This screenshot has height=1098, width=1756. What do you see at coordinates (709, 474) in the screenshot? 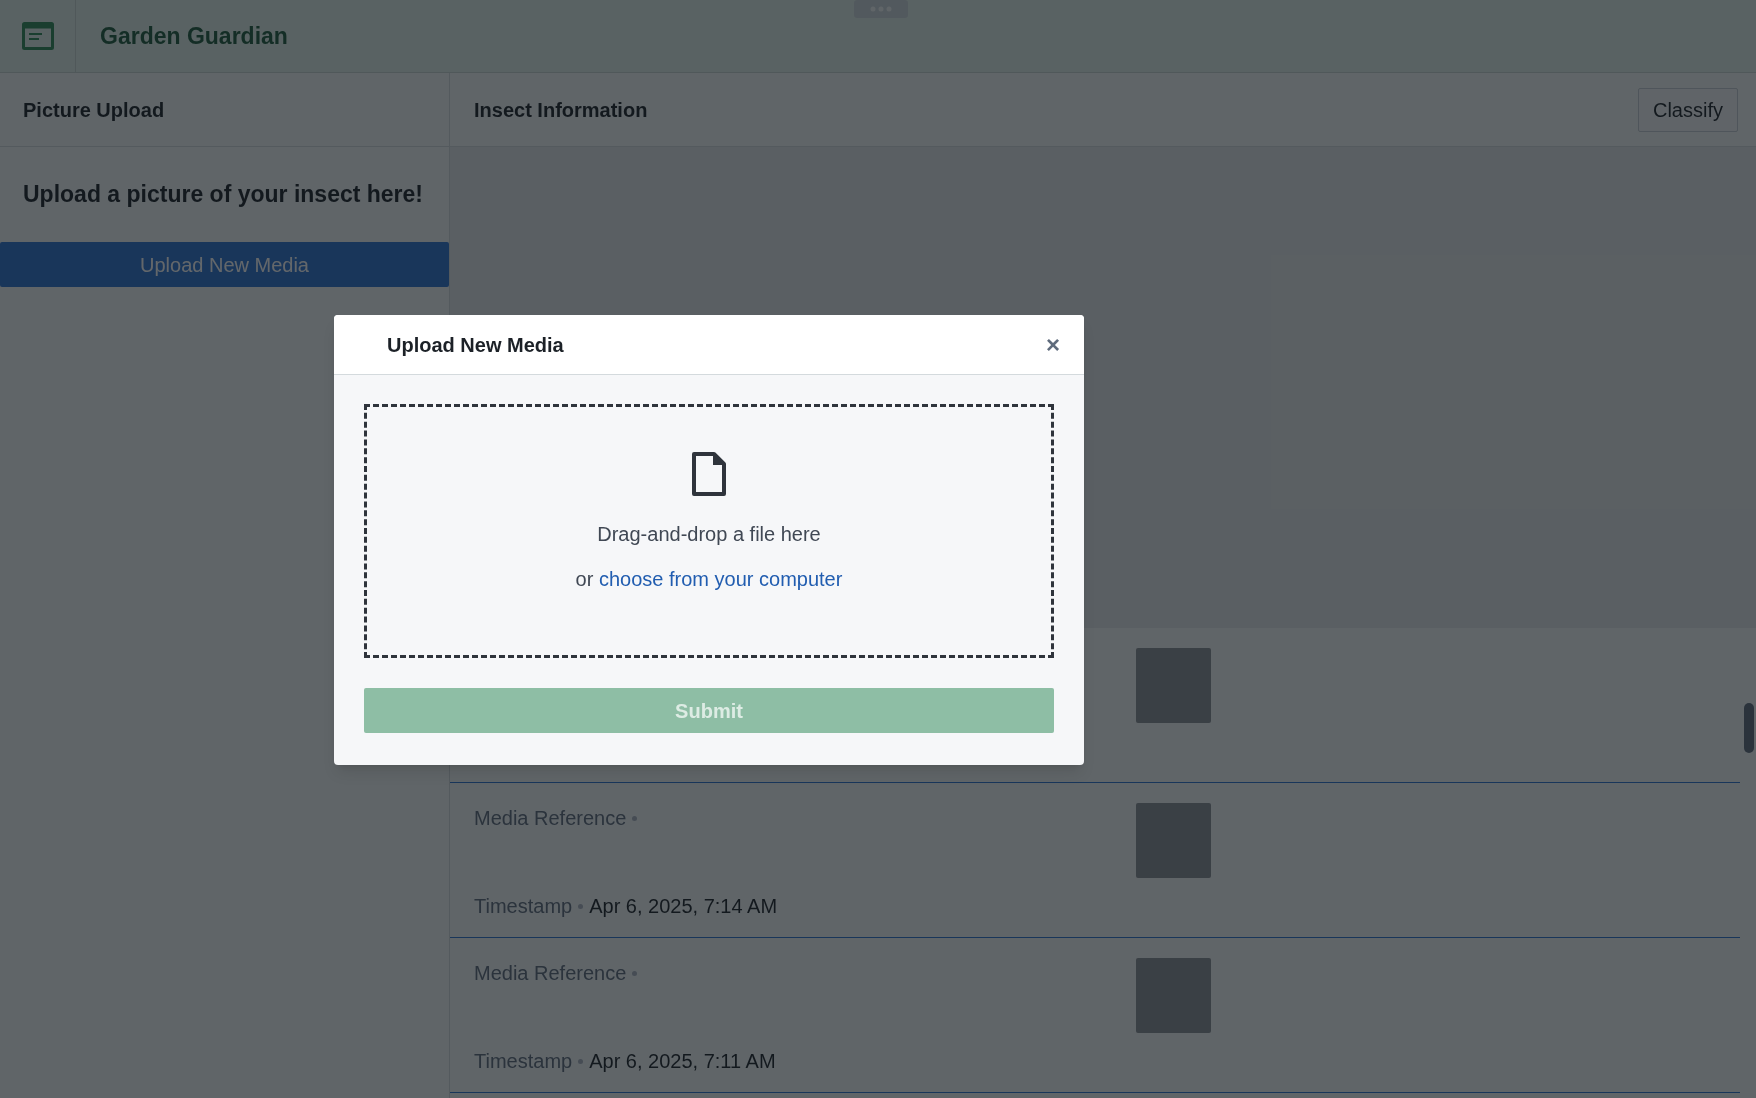
I see `file-icon` at bounding box center [709, 474].